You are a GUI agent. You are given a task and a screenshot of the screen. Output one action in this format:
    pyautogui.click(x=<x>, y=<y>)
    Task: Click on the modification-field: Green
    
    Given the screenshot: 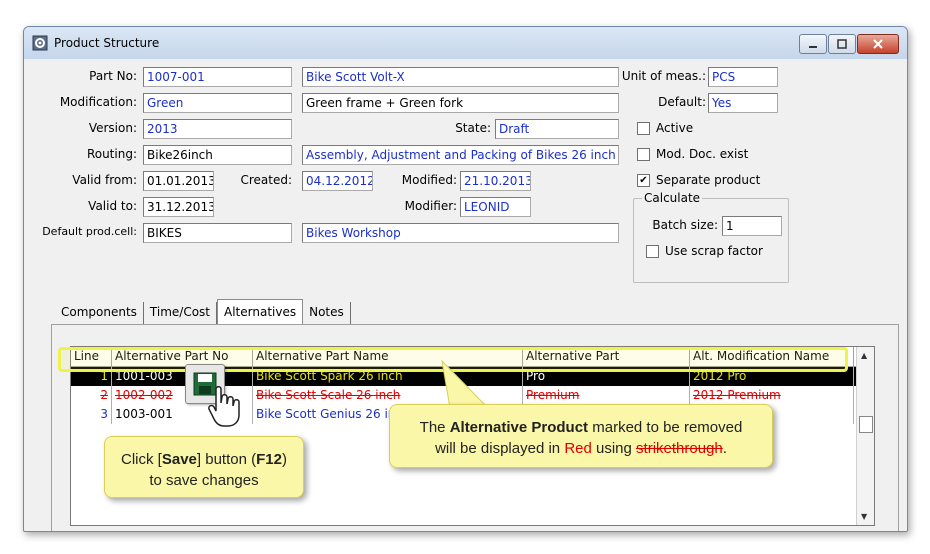 What is the action you would take?
    pyautogui.click(x=217, y=103)
    